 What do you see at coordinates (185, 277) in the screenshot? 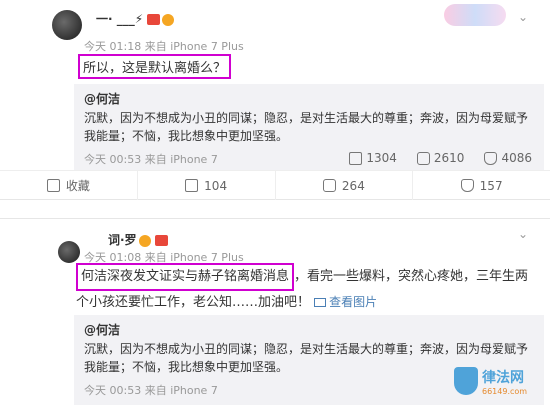
I see `highlighted-text: 何洁深夜发文证实与赫子铭离婚消息` at bounding box center [185, 277].